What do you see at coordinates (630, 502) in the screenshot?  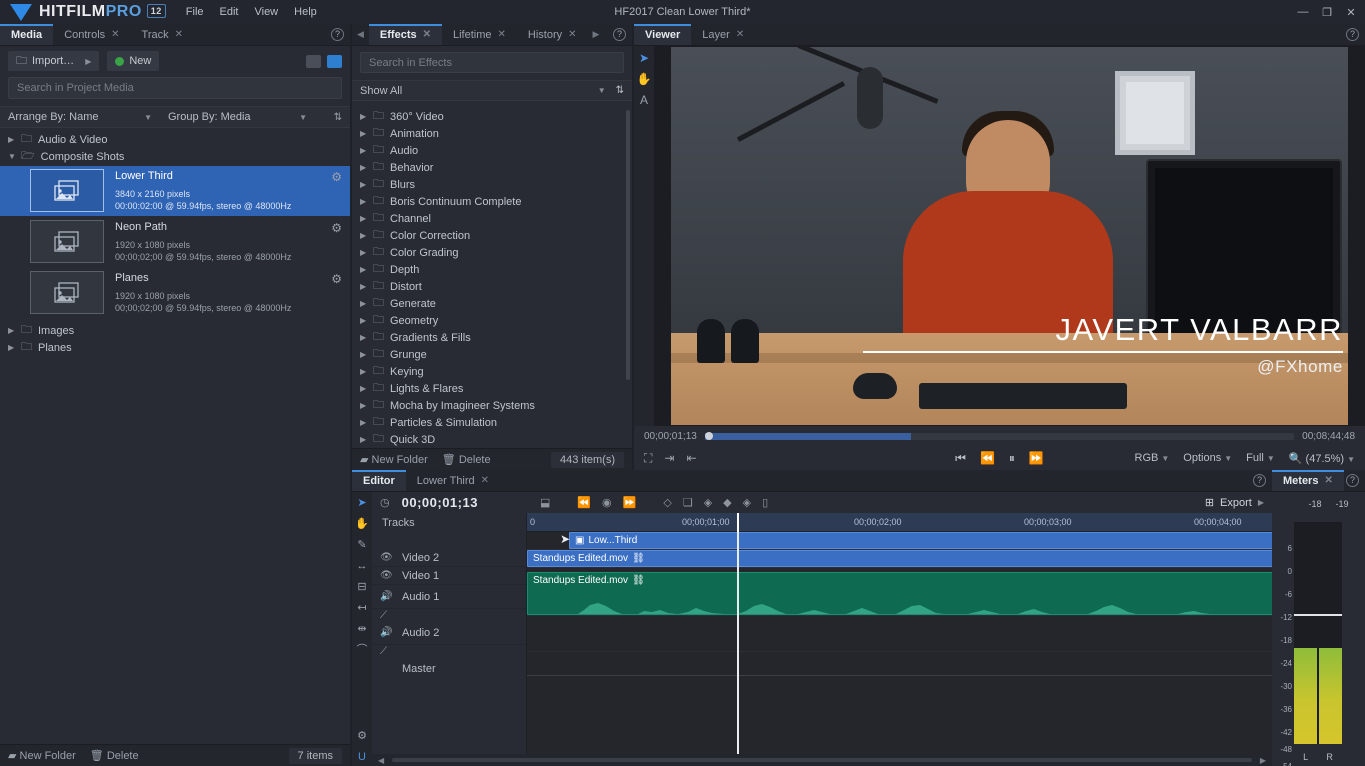 I see `next-keyframe-icon: ⏩` at bounding box center [630, 502].